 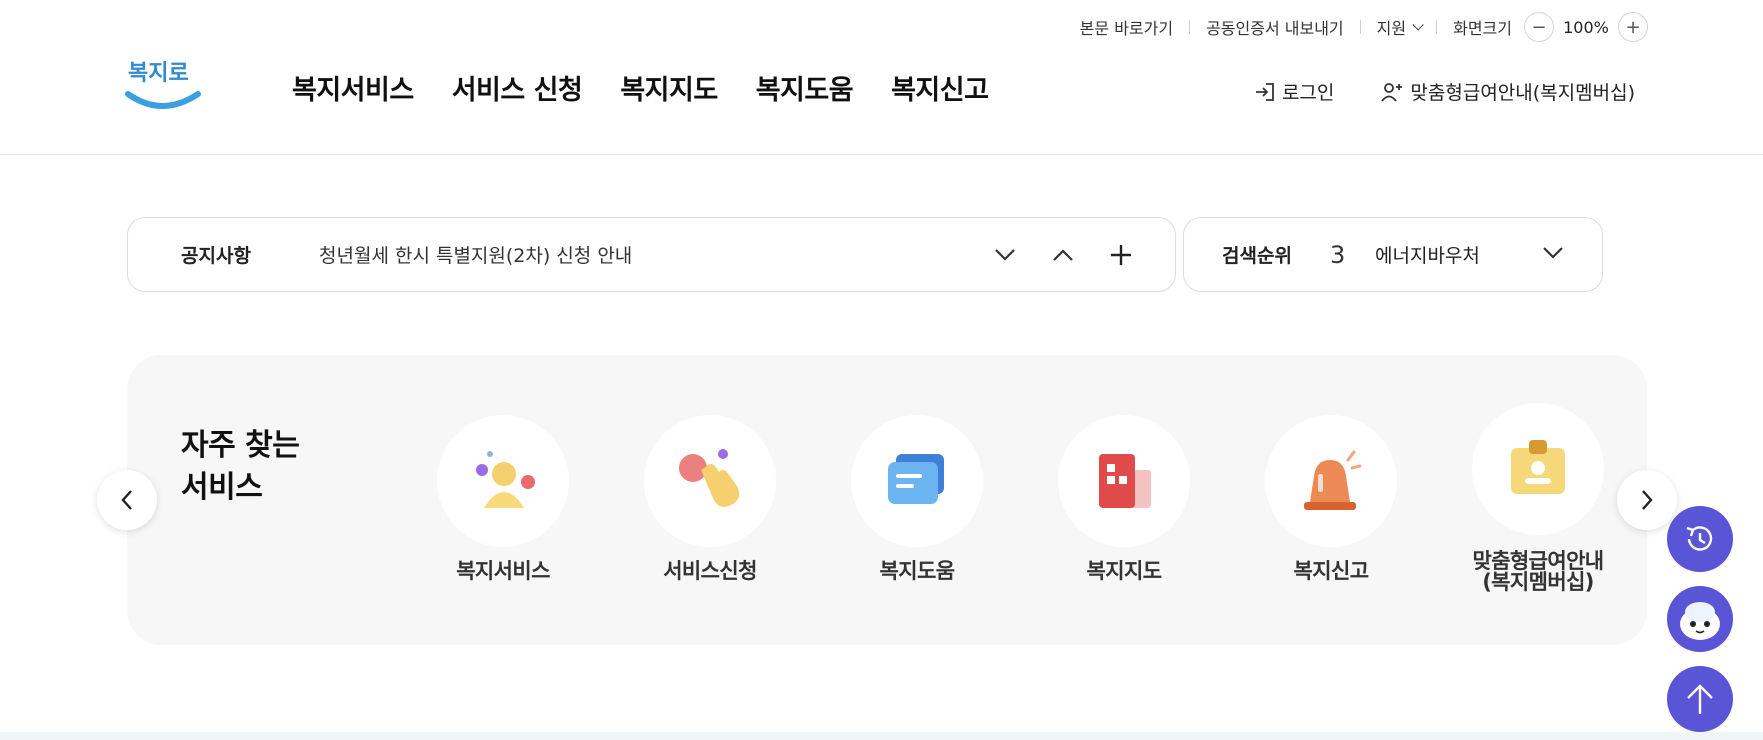 I want to click on support-label: 지원, so click(x=1391, y=28).